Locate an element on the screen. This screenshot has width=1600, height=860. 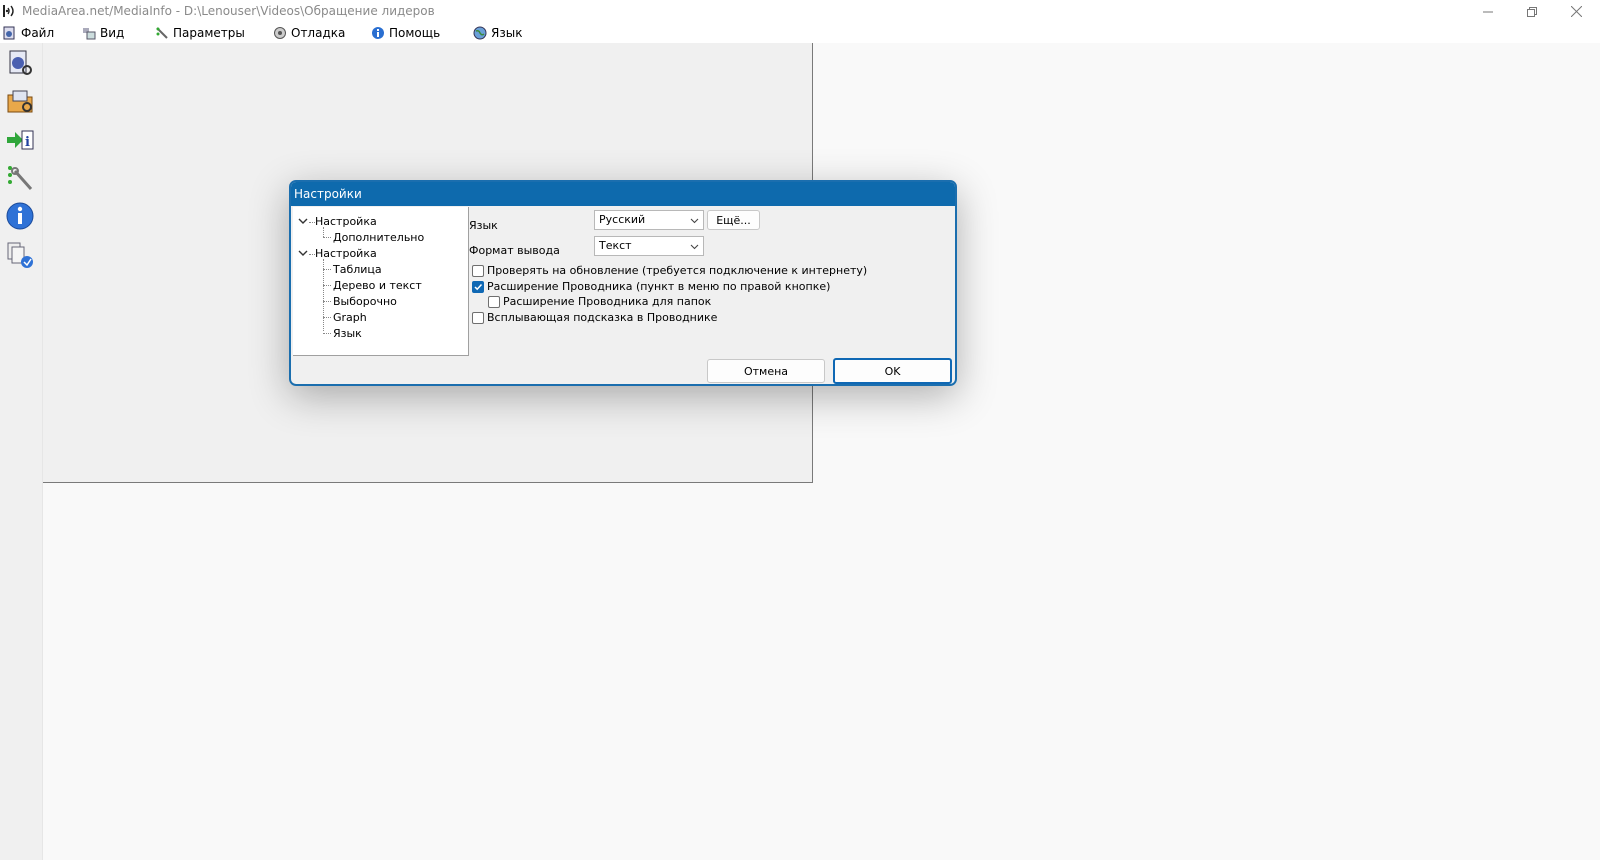
menu-parameters-label: Параметры is located at coordinates (209, 33).